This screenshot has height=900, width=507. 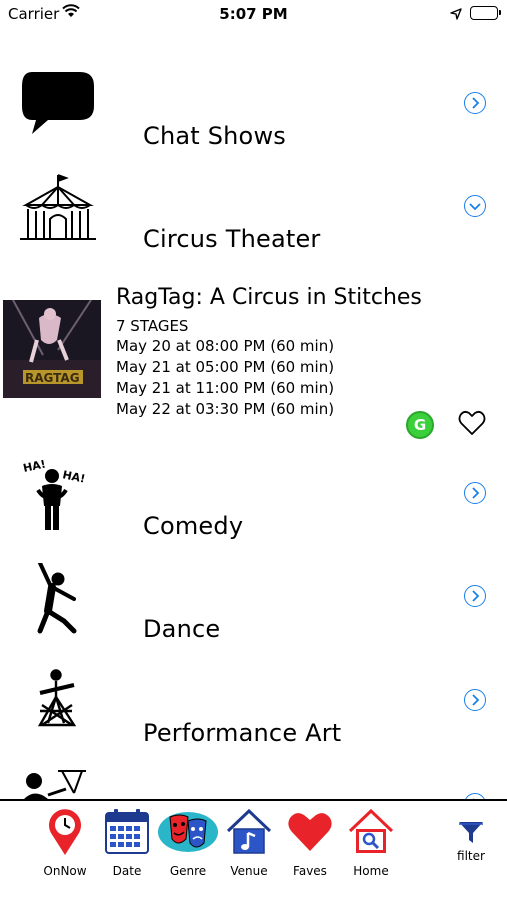 I want to click on rating-badge-label: G, so click(x=420, y=425).